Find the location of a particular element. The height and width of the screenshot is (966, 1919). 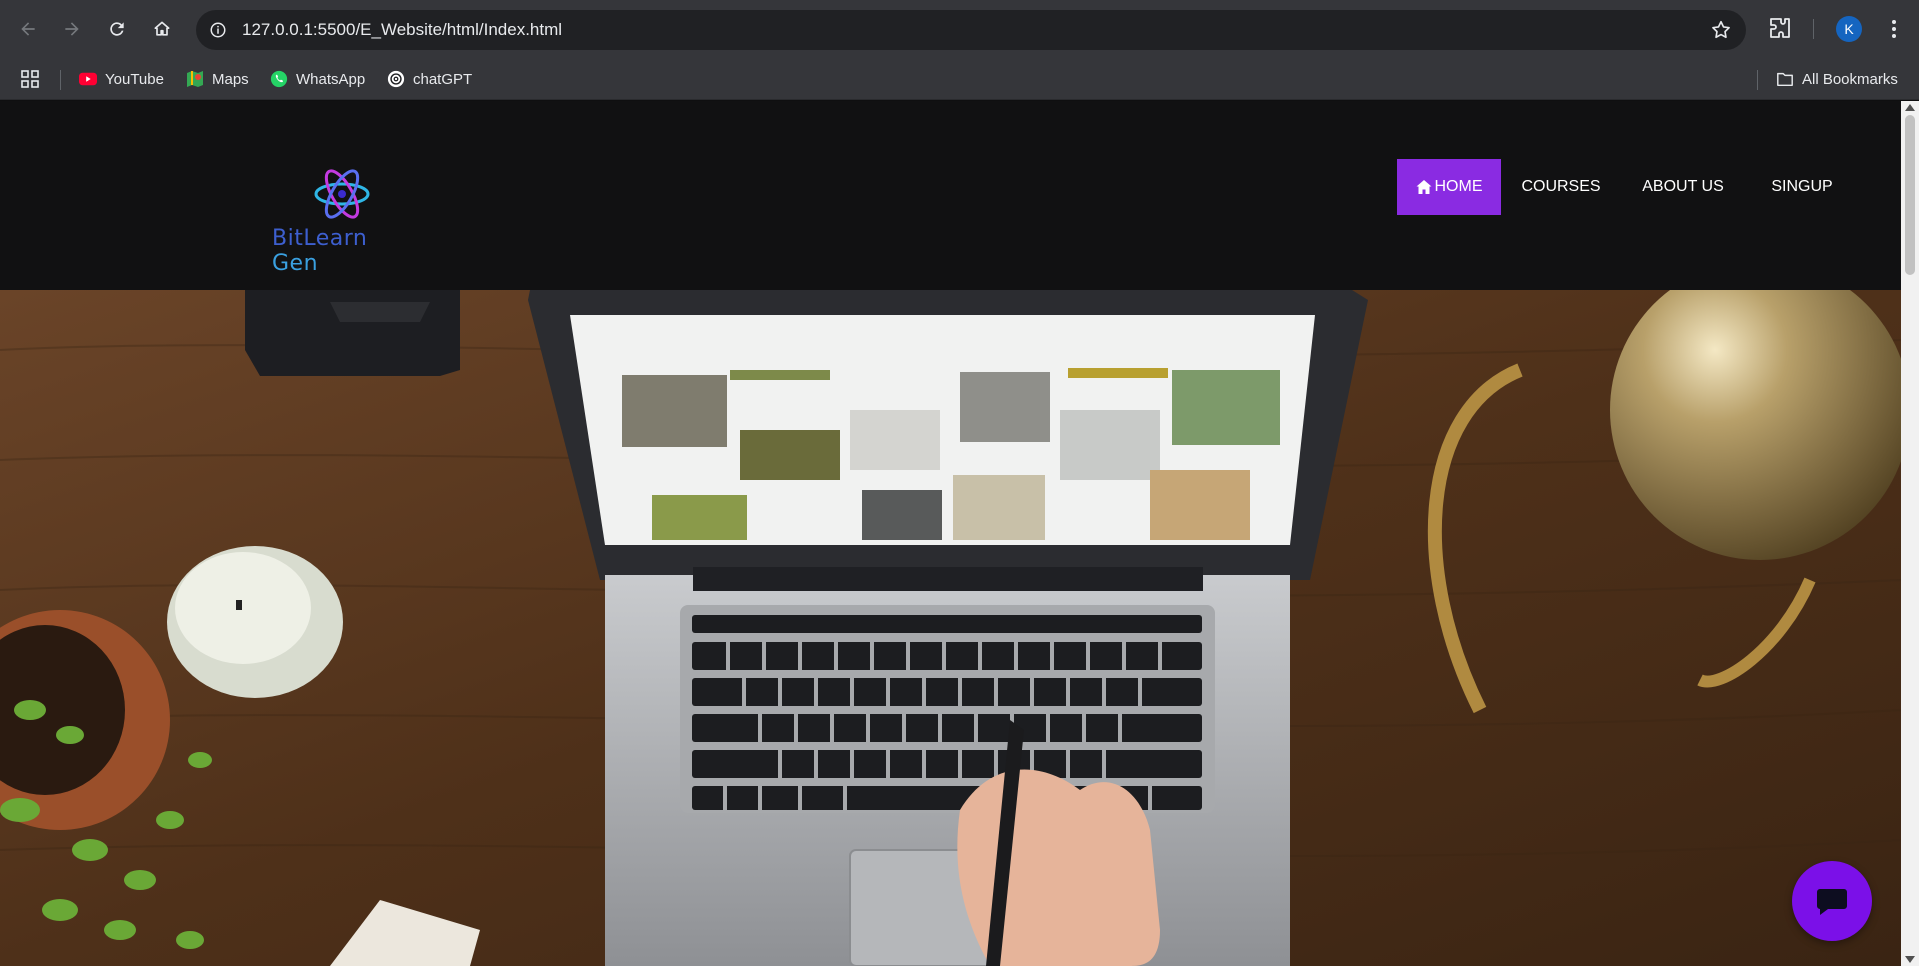

nav-home: HOME is located at coordinates (1449, 187).